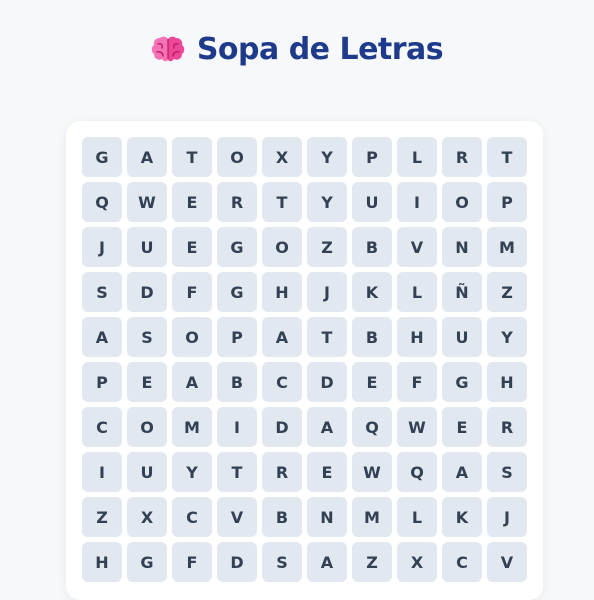 This screenshot has height=600, width=594. I want to click on letter-cell: Ñ, so click(462, 292).